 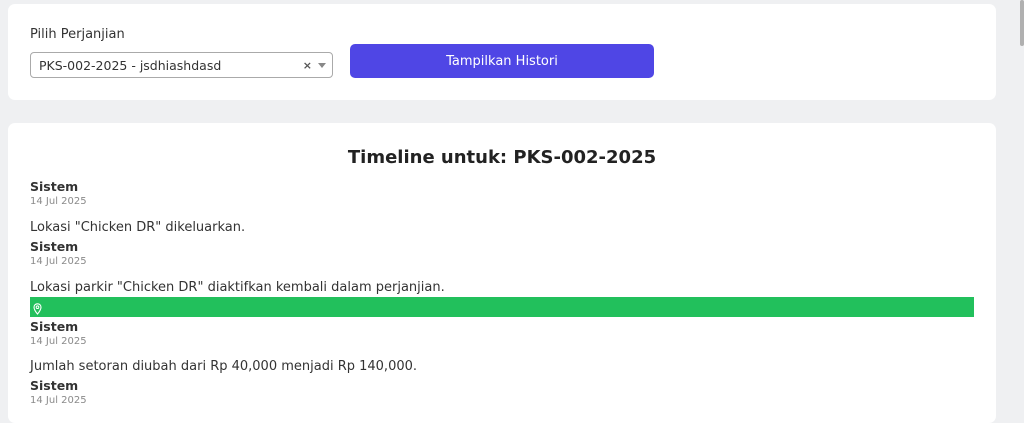 I want to click on map-pin-icon, so click(x=37, y=309).